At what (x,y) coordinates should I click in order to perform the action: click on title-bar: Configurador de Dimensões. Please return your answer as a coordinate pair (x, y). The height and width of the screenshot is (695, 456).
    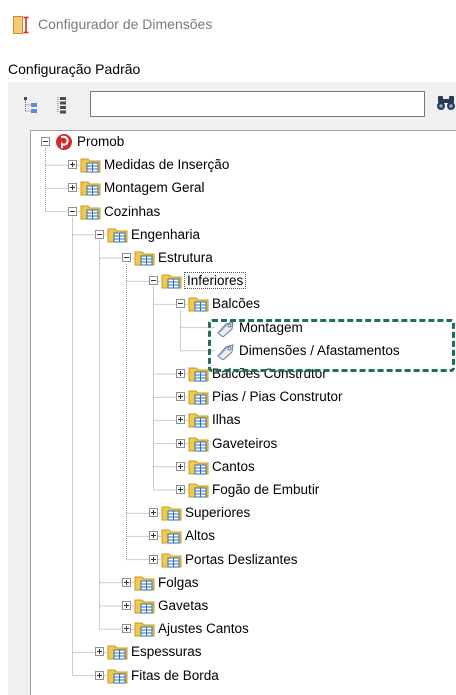
    Looking at the image, I should click on (228, 25).